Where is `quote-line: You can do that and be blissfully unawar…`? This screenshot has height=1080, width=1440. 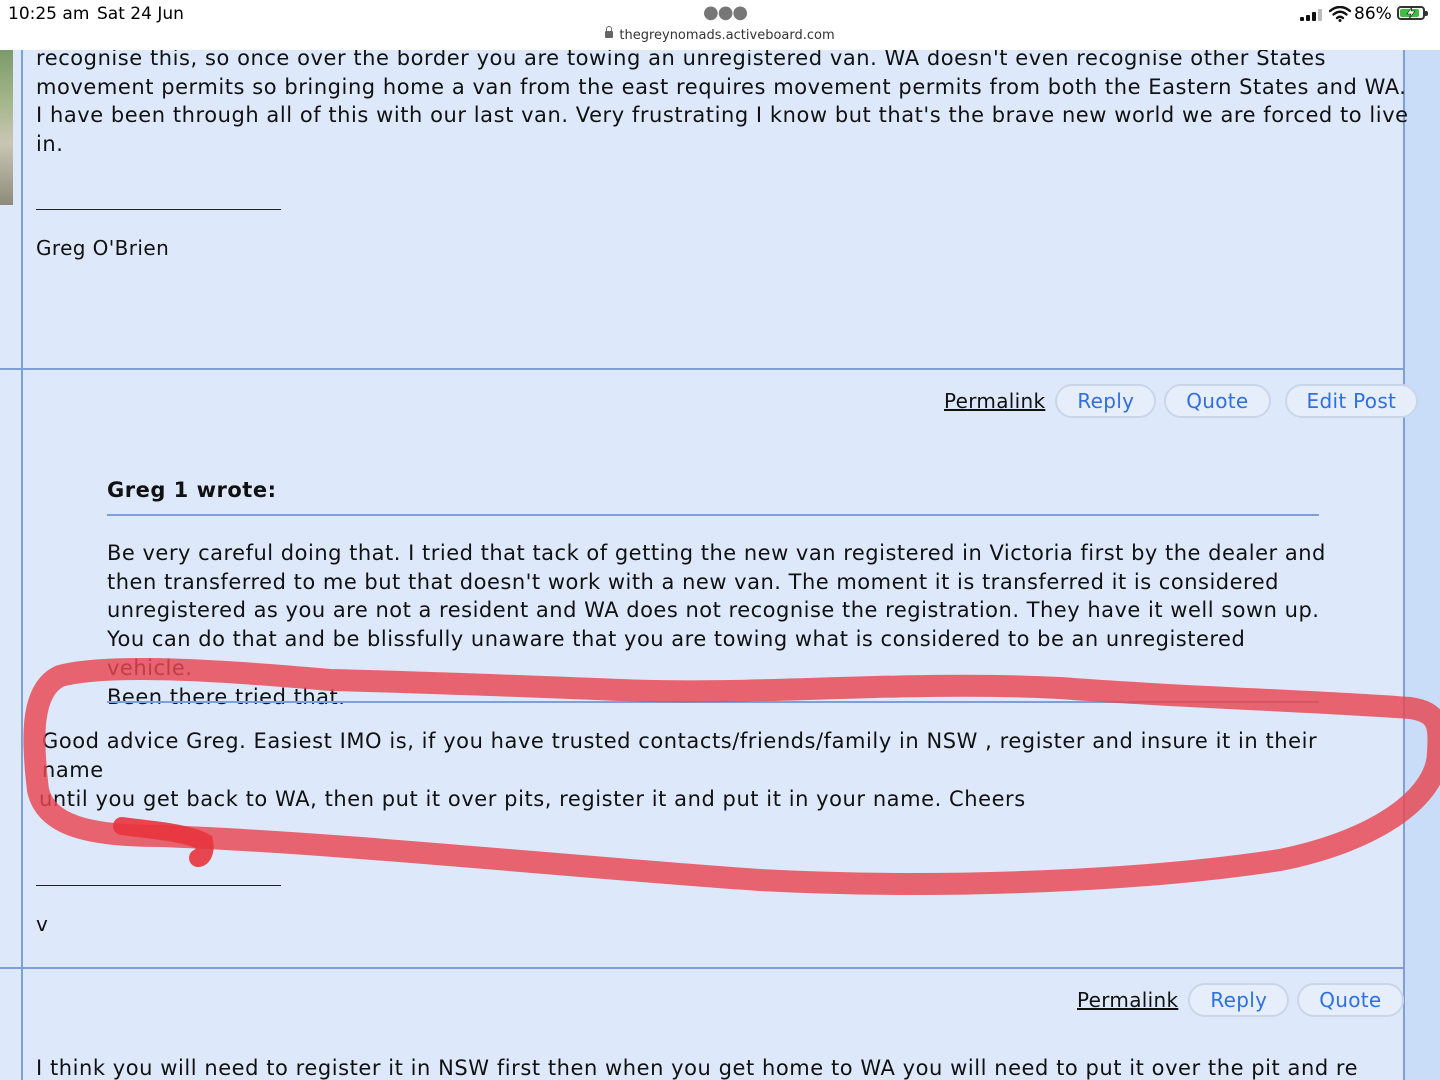 quote-line: You can do that and be blissfully unawar… is located at coordinates (676, 653).